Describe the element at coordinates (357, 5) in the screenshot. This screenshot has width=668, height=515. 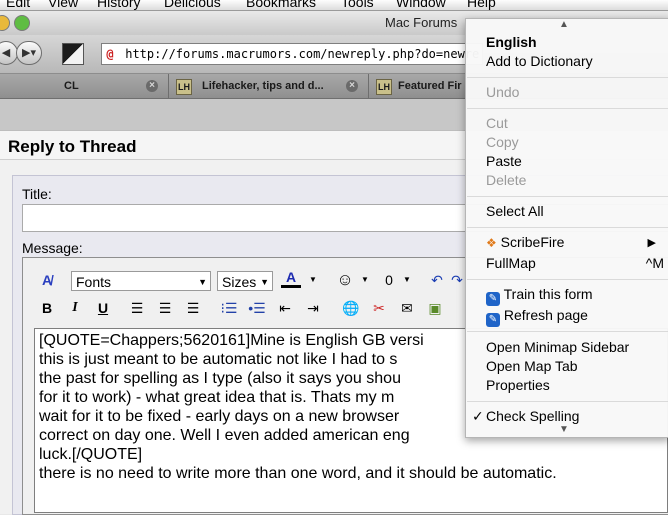
I see `menu-tools: Tools` at that location.